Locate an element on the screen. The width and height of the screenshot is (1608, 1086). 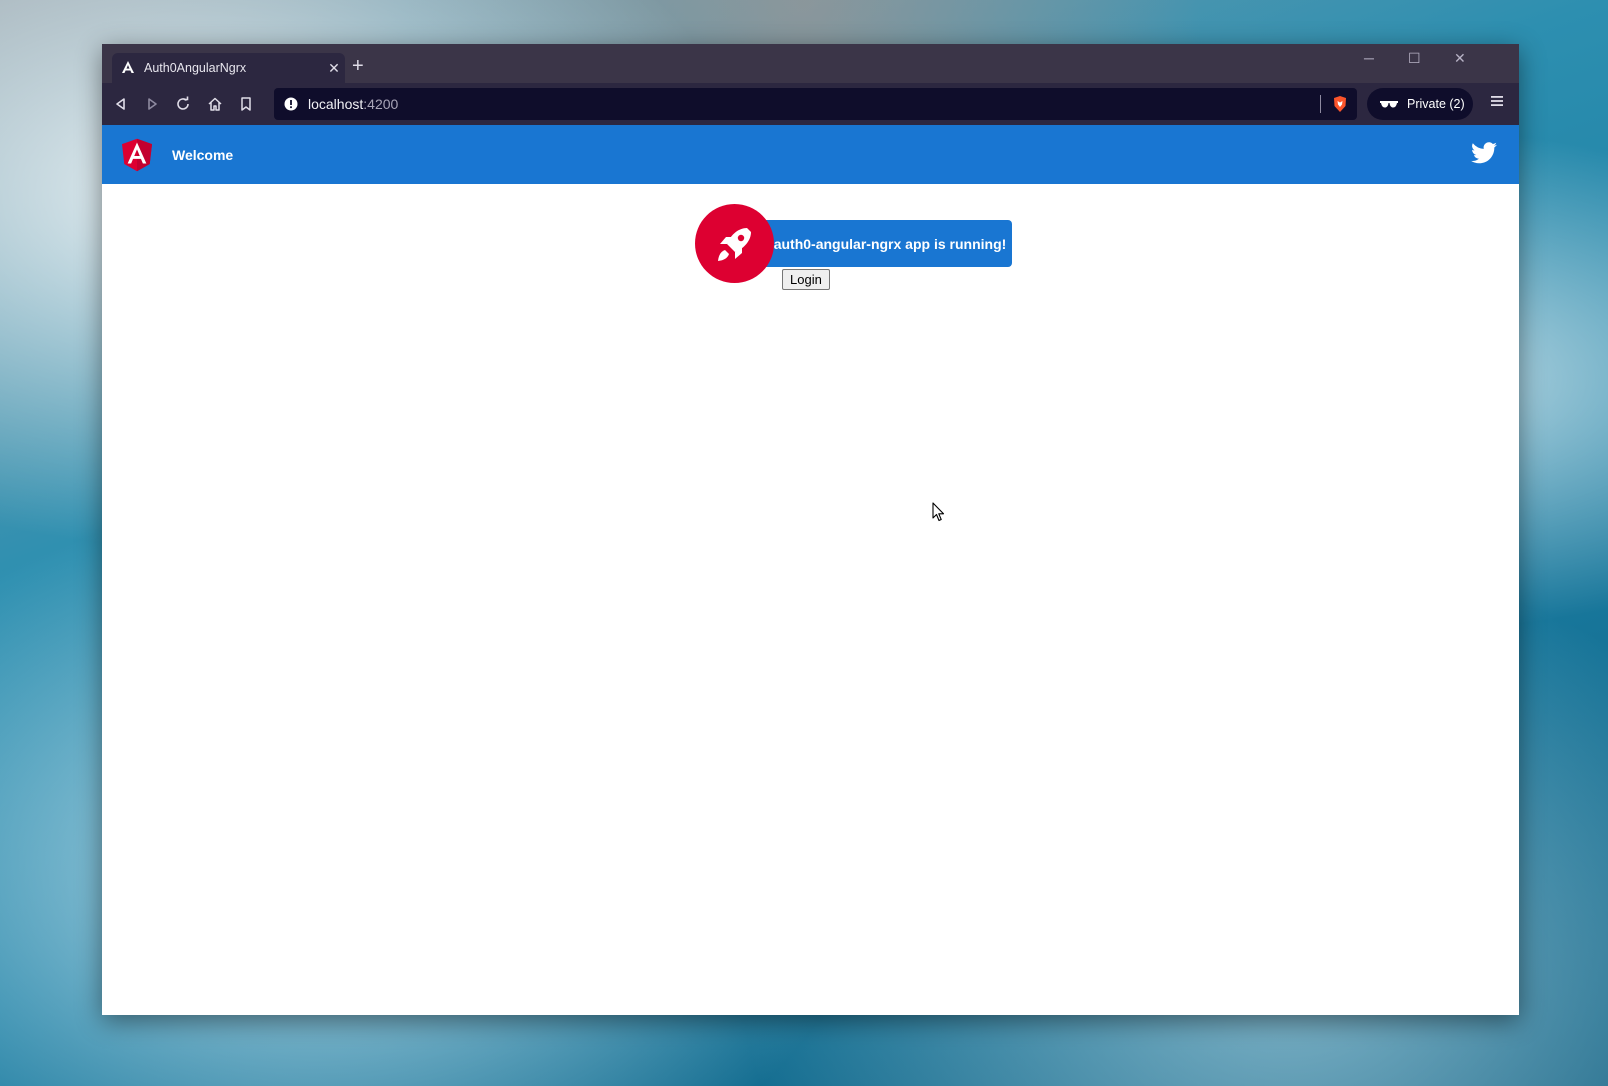
app-running-card: auth0-angular-ngrx app is running! is located at coordinates (853, 243).